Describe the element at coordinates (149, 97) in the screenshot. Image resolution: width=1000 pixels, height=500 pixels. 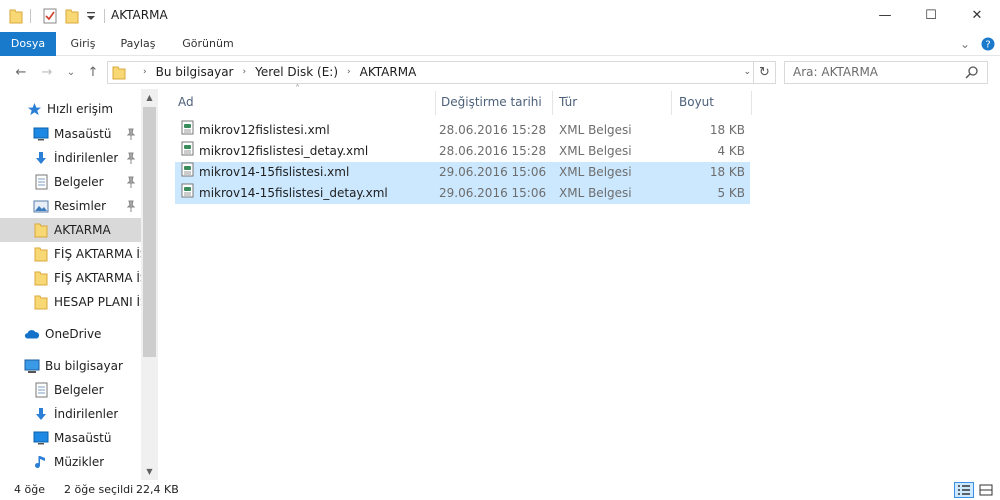
I see `scroll-up-button: ▲` at that location.